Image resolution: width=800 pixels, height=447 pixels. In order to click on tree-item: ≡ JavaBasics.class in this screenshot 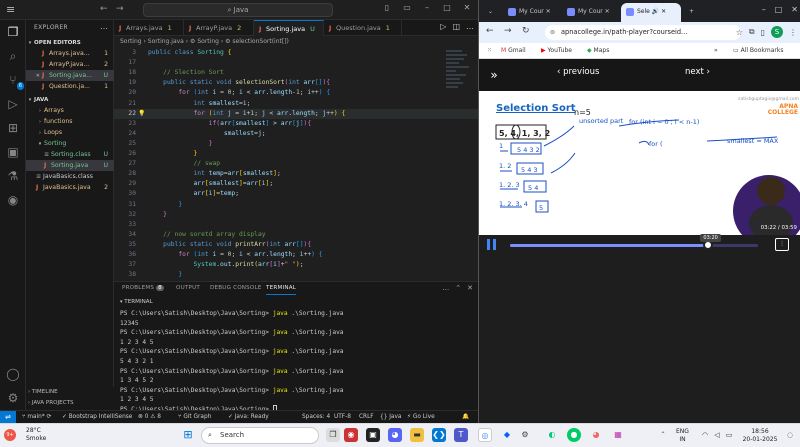, I will do `click(70, 176)`.